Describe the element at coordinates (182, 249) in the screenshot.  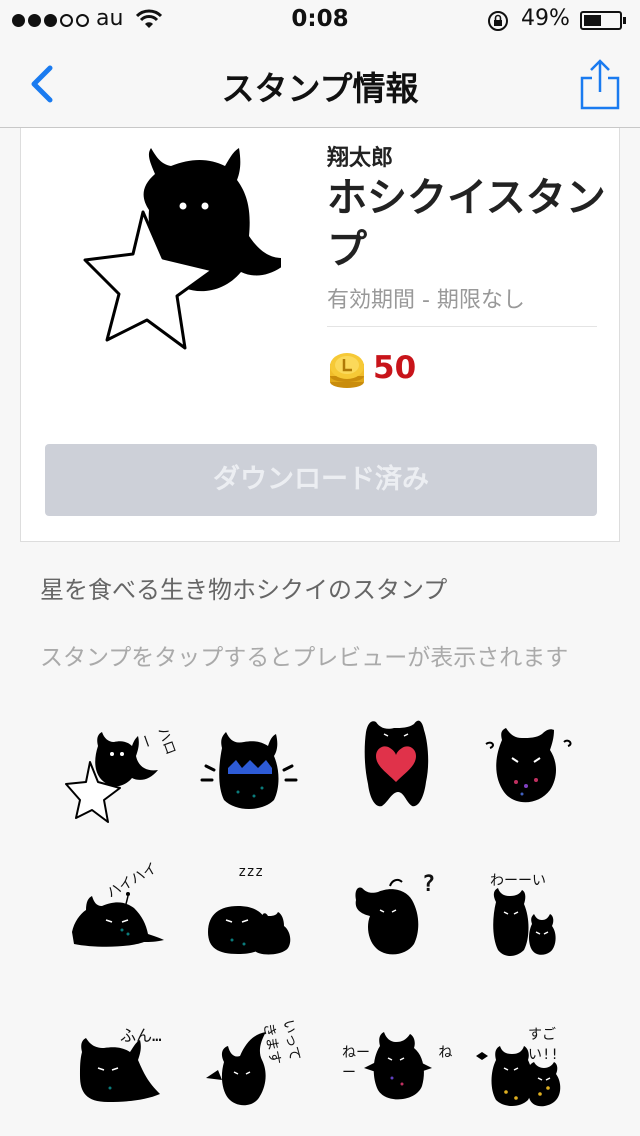
I see `main-sticker-image` at that location.